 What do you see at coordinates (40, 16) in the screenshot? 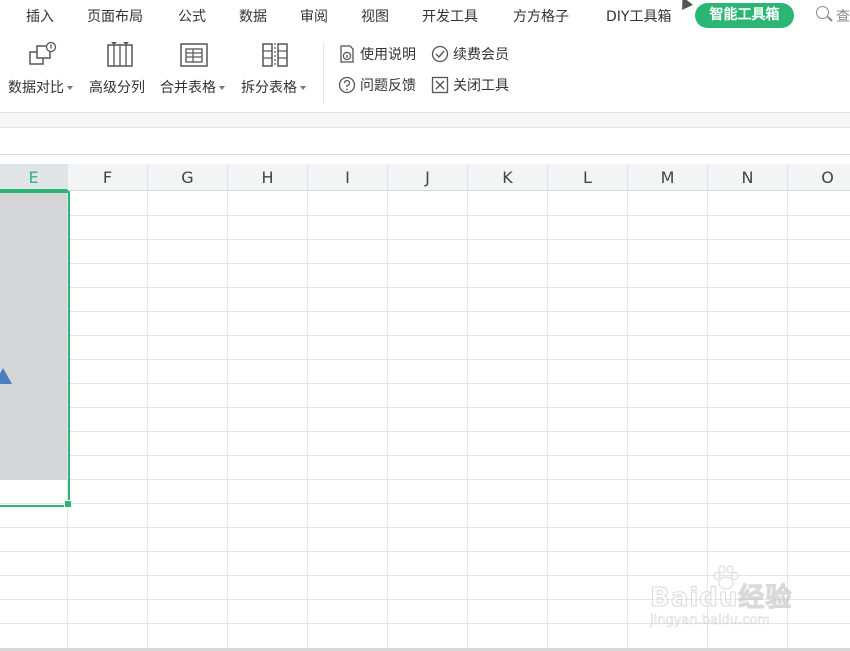
I see `menu-insert: 插入` at bounding box center [40, 16].